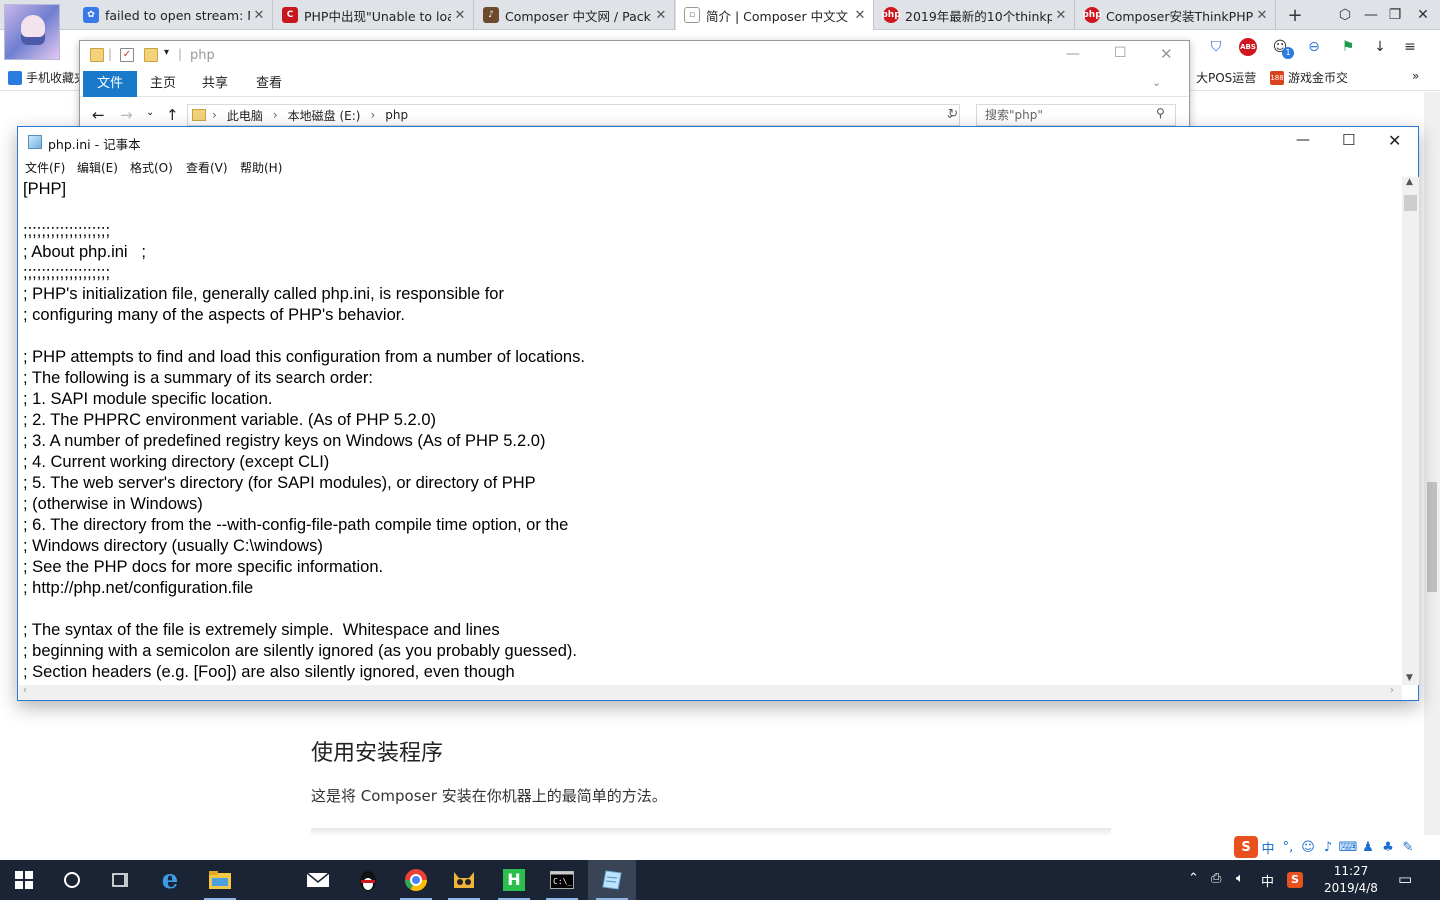 The height and width of the screenshot is (900, 1440). What do you see at coordinates (1410, 47) in the screenshot?
I see `menu-icon: ≡` at bounding box center [1410, 47].